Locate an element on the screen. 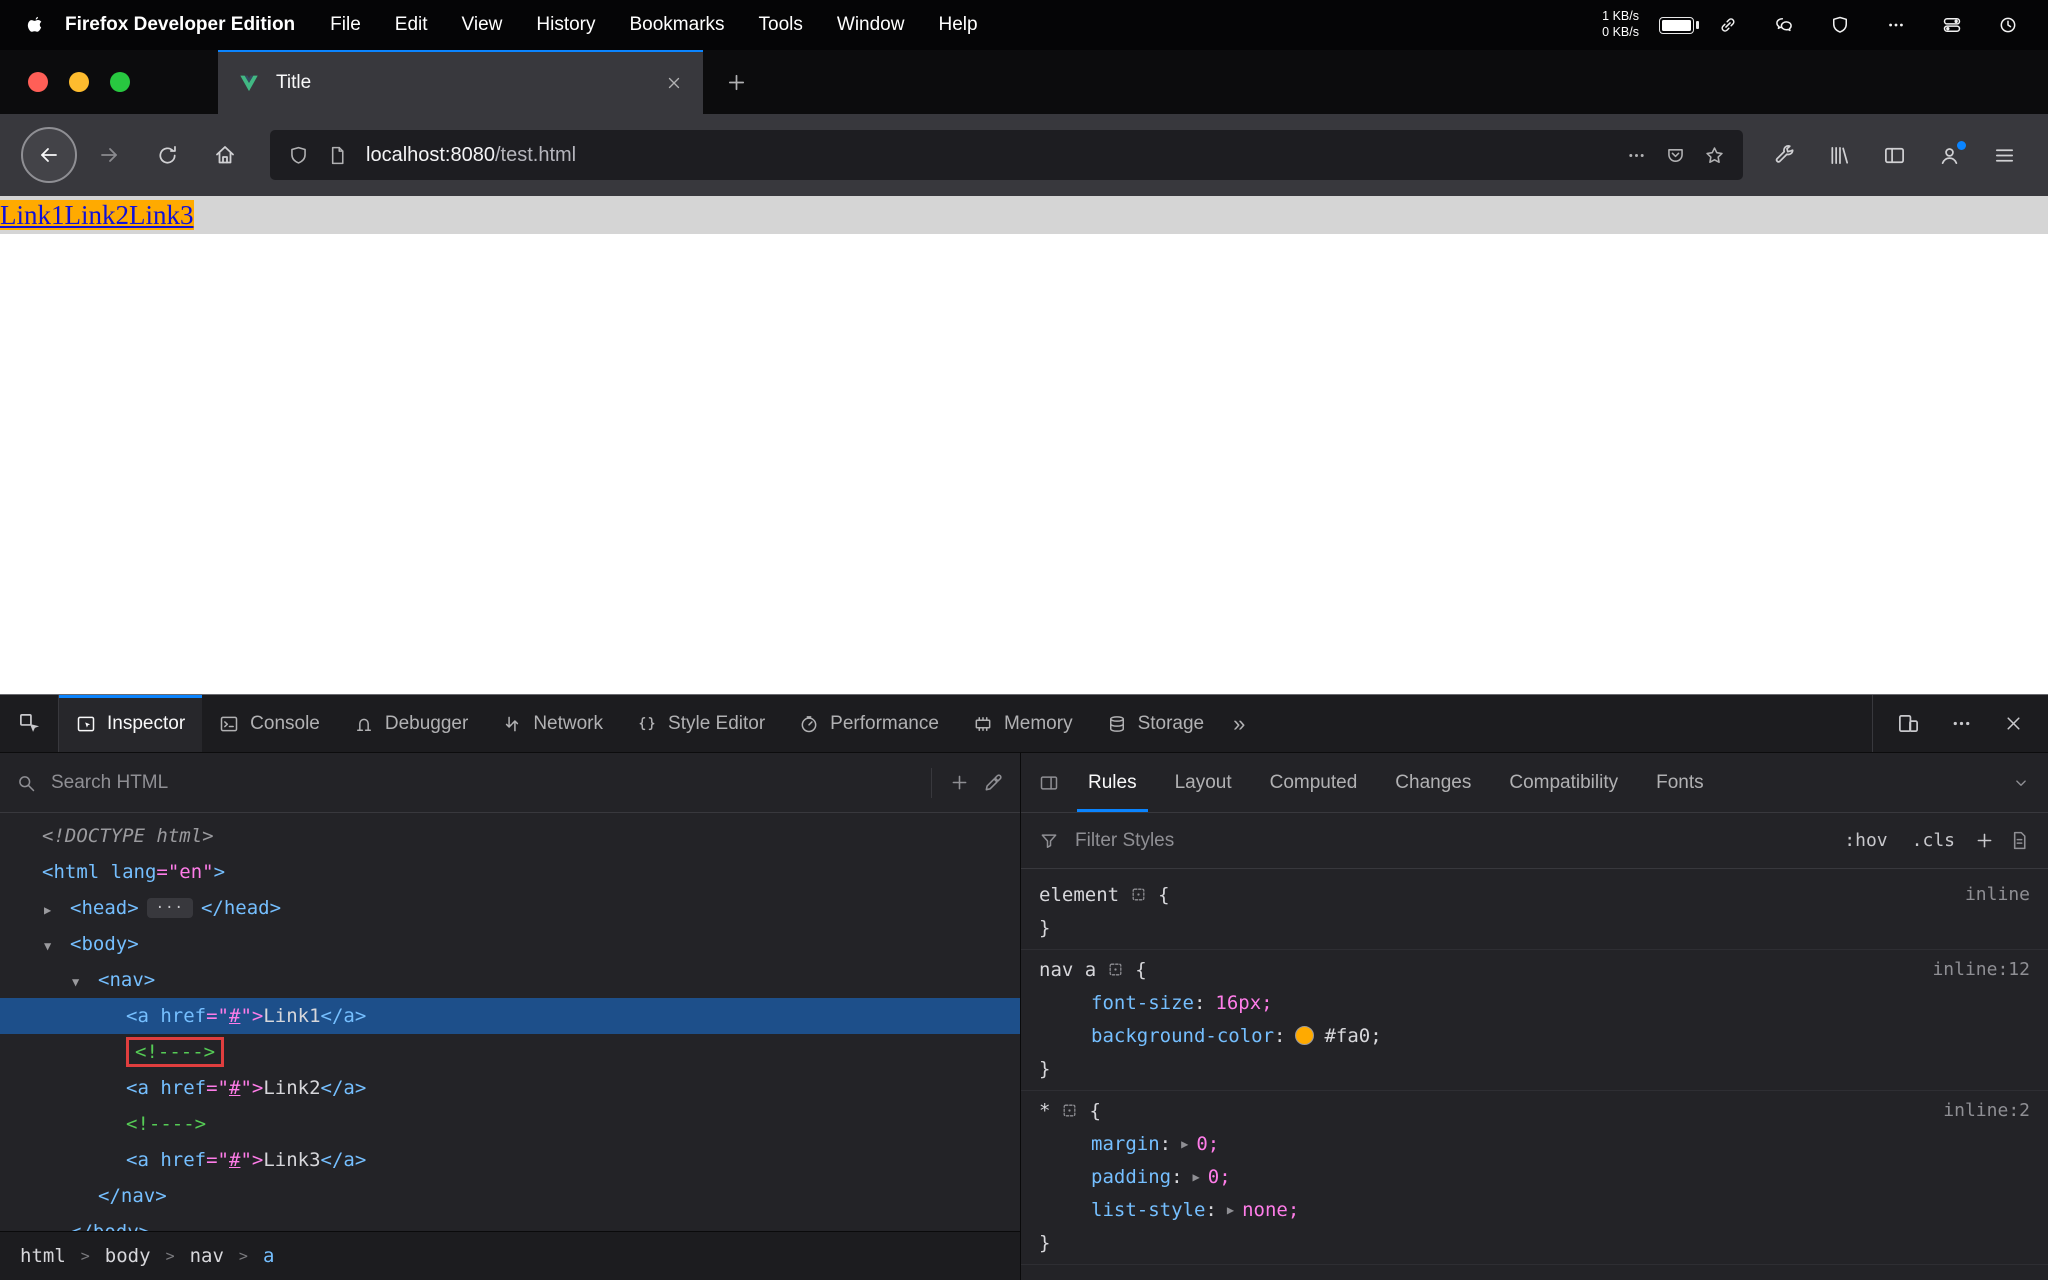 Image resolution: width=2048 pixels, height=1280 pixels. pick-element-button is located at coordinates (29, 723).